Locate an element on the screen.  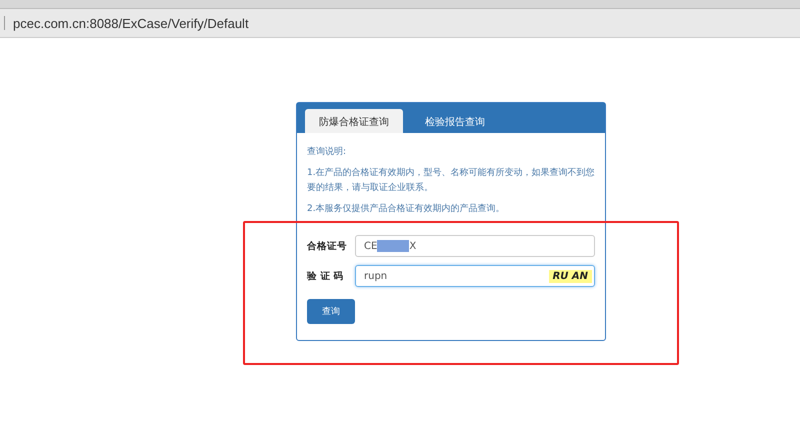
certificate-field: CE X is located at coordinates (475, 246).